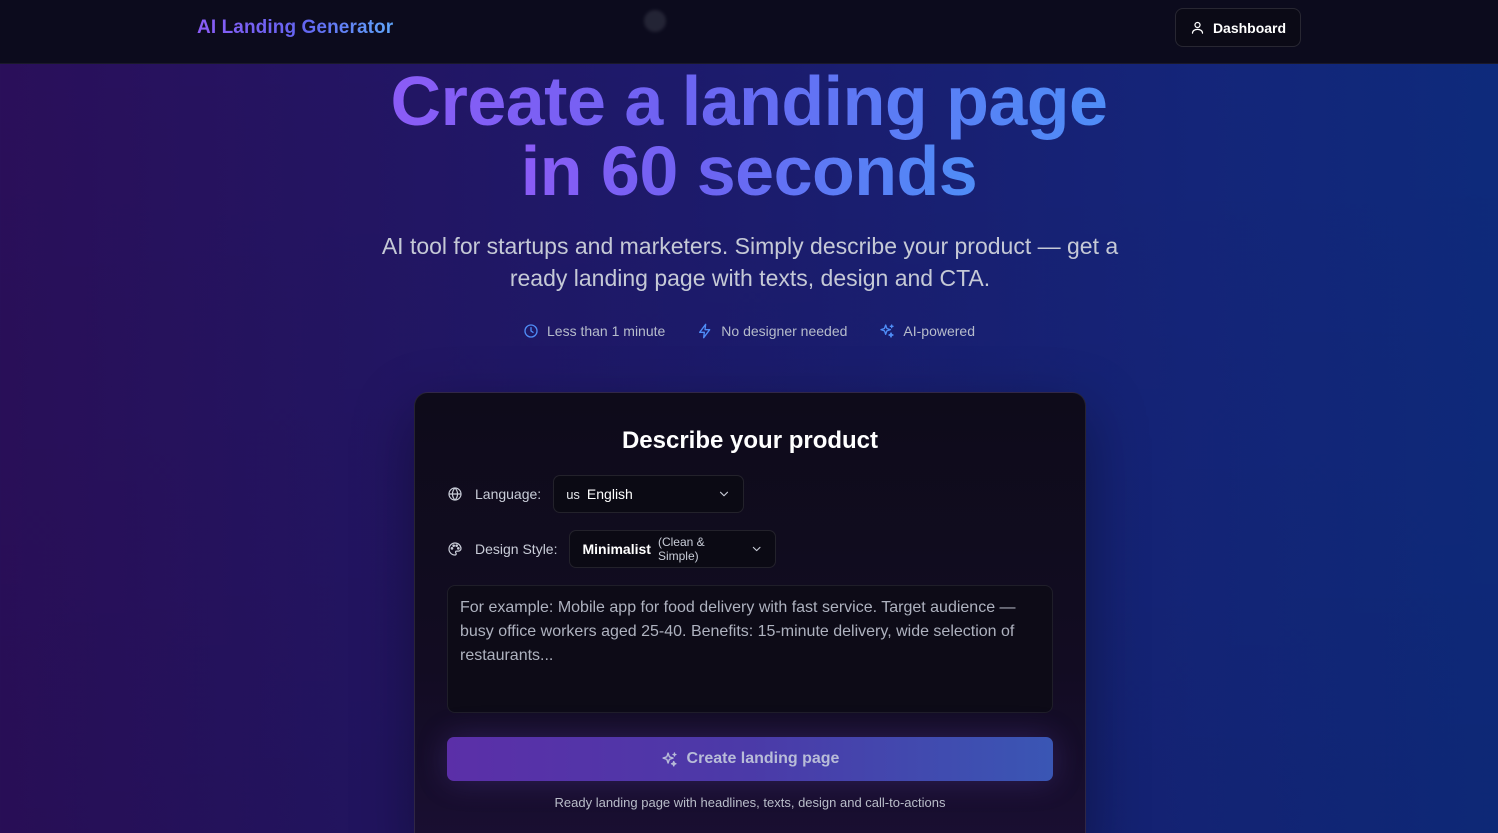  Describe the element at coordinates (609, 494) in the screenshot. I see `language-value: English` at that location.